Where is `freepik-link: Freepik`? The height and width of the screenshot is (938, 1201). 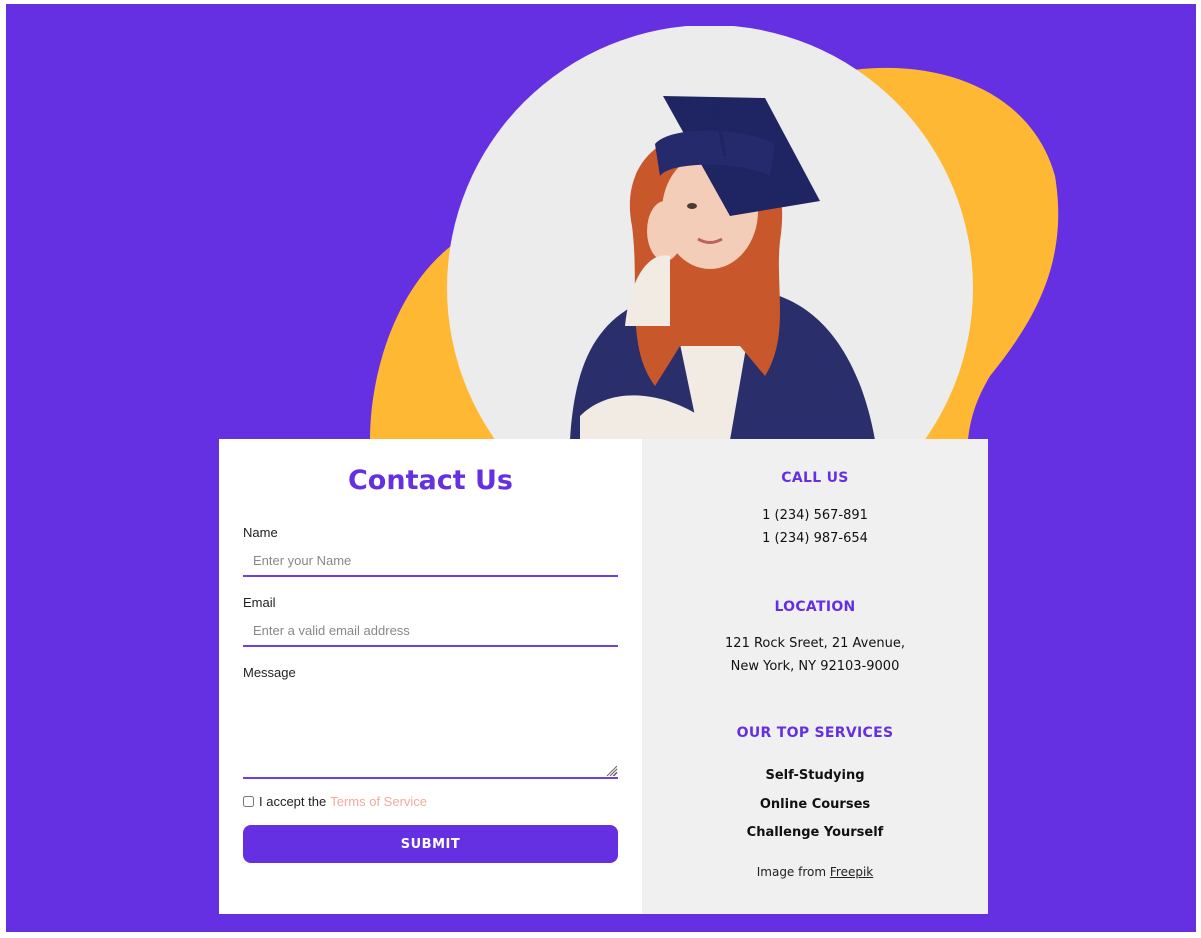
freepik-link: Freepik is located at coordinates (851, 872).